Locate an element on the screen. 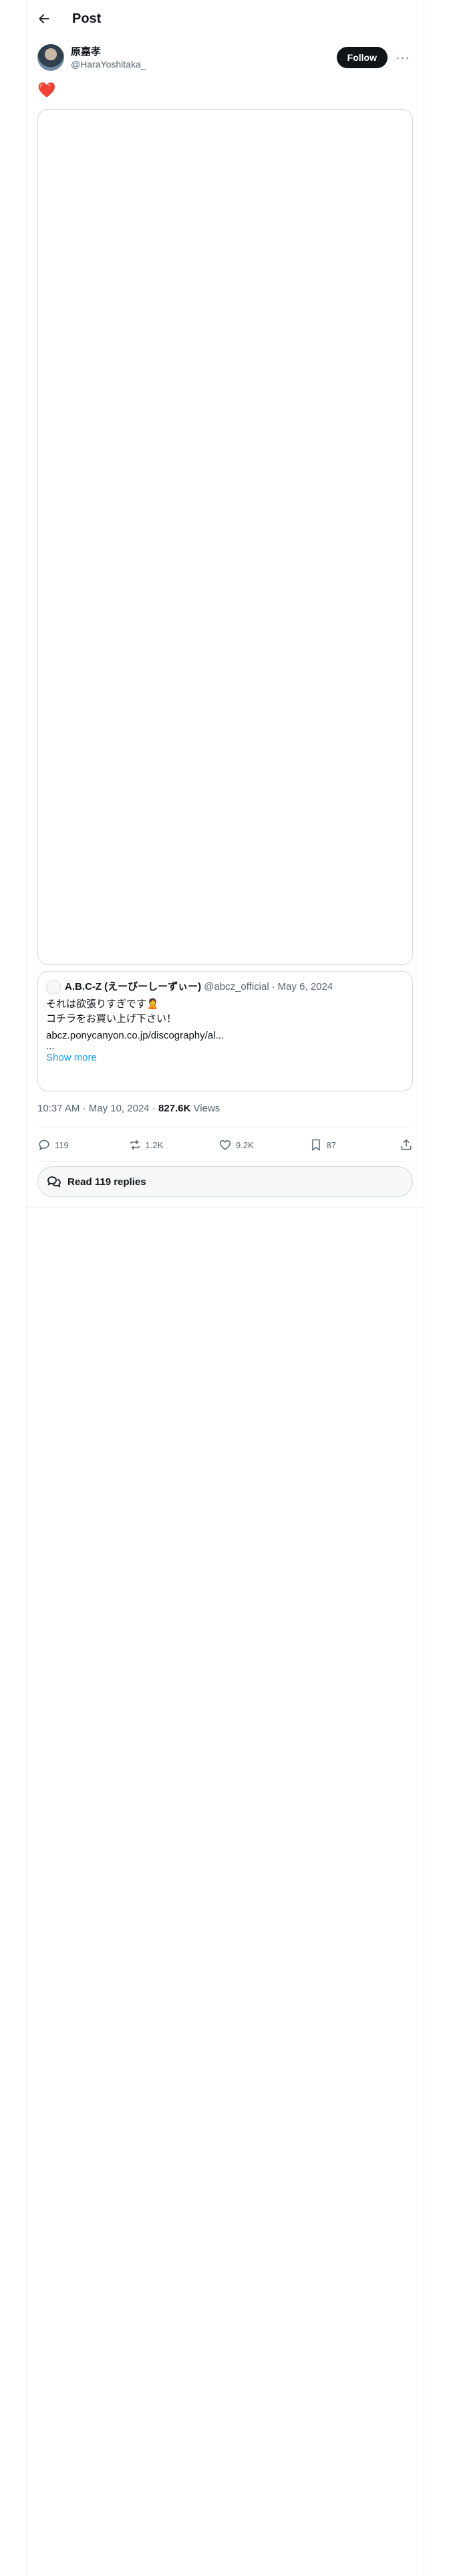 The width and height of the screenshot is (451, 2576). read-replies-button: Read 119 replies is located at coordinates (225, 1181).